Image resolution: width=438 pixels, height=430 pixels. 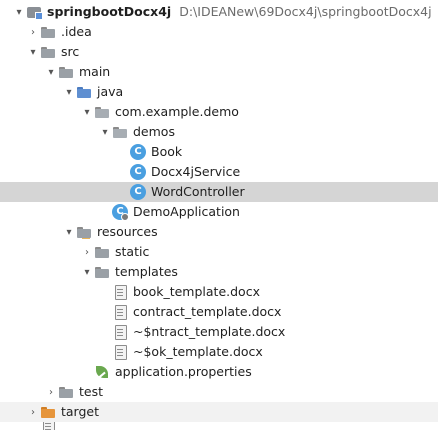 I want to click on tree-item-label: target, so click(x=80, y=411).